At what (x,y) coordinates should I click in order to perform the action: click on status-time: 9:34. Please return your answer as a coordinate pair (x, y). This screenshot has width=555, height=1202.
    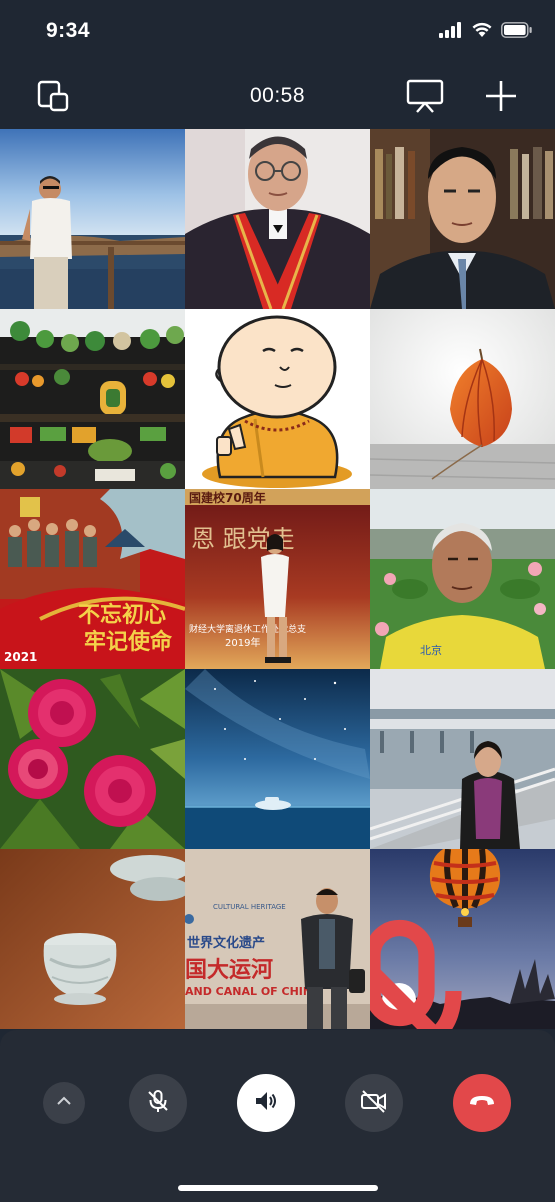
    Looking at the image, I should click on (68, 30).